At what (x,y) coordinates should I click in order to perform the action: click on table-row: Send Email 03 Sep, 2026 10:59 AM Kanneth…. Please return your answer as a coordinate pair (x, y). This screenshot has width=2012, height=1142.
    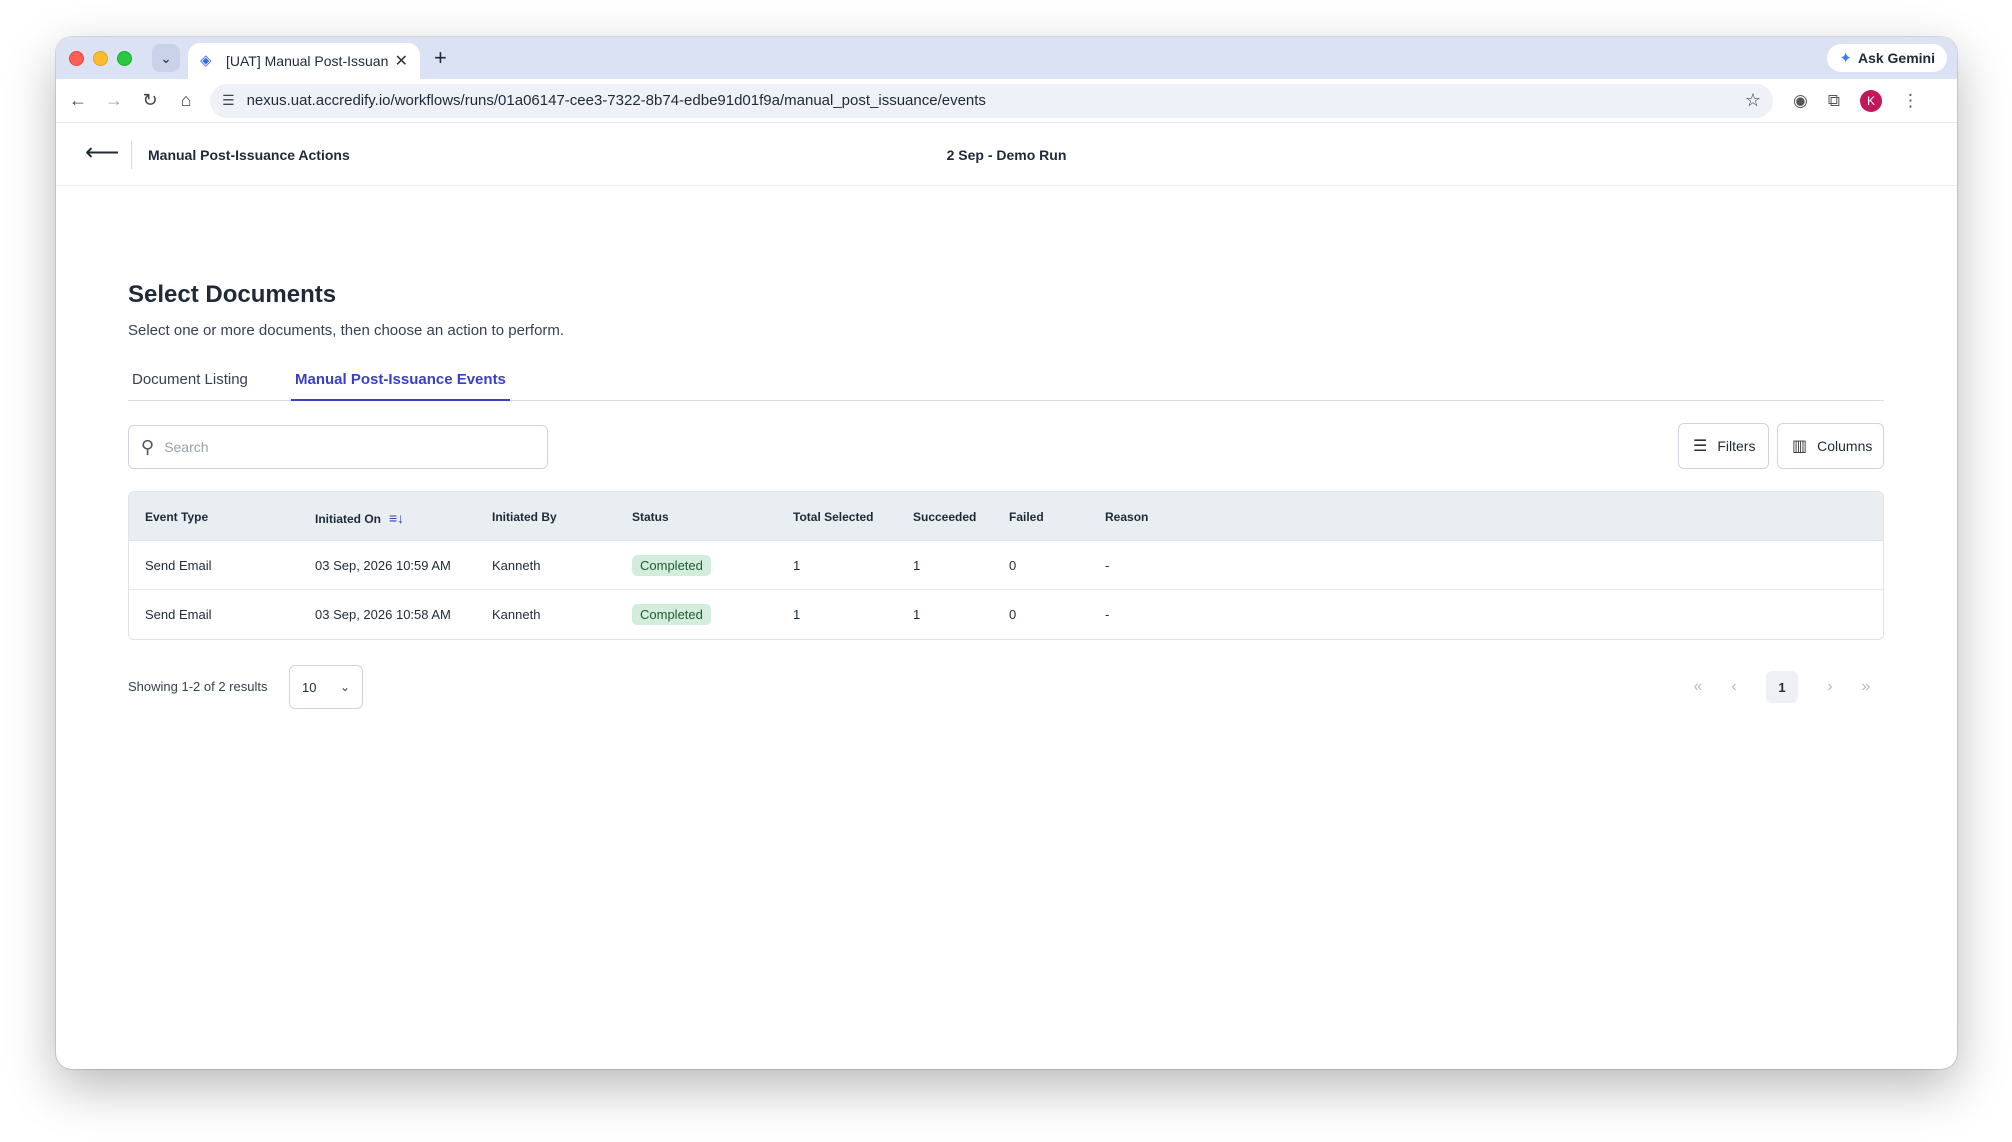
    Looking at the image, I should click on (1006, 565).